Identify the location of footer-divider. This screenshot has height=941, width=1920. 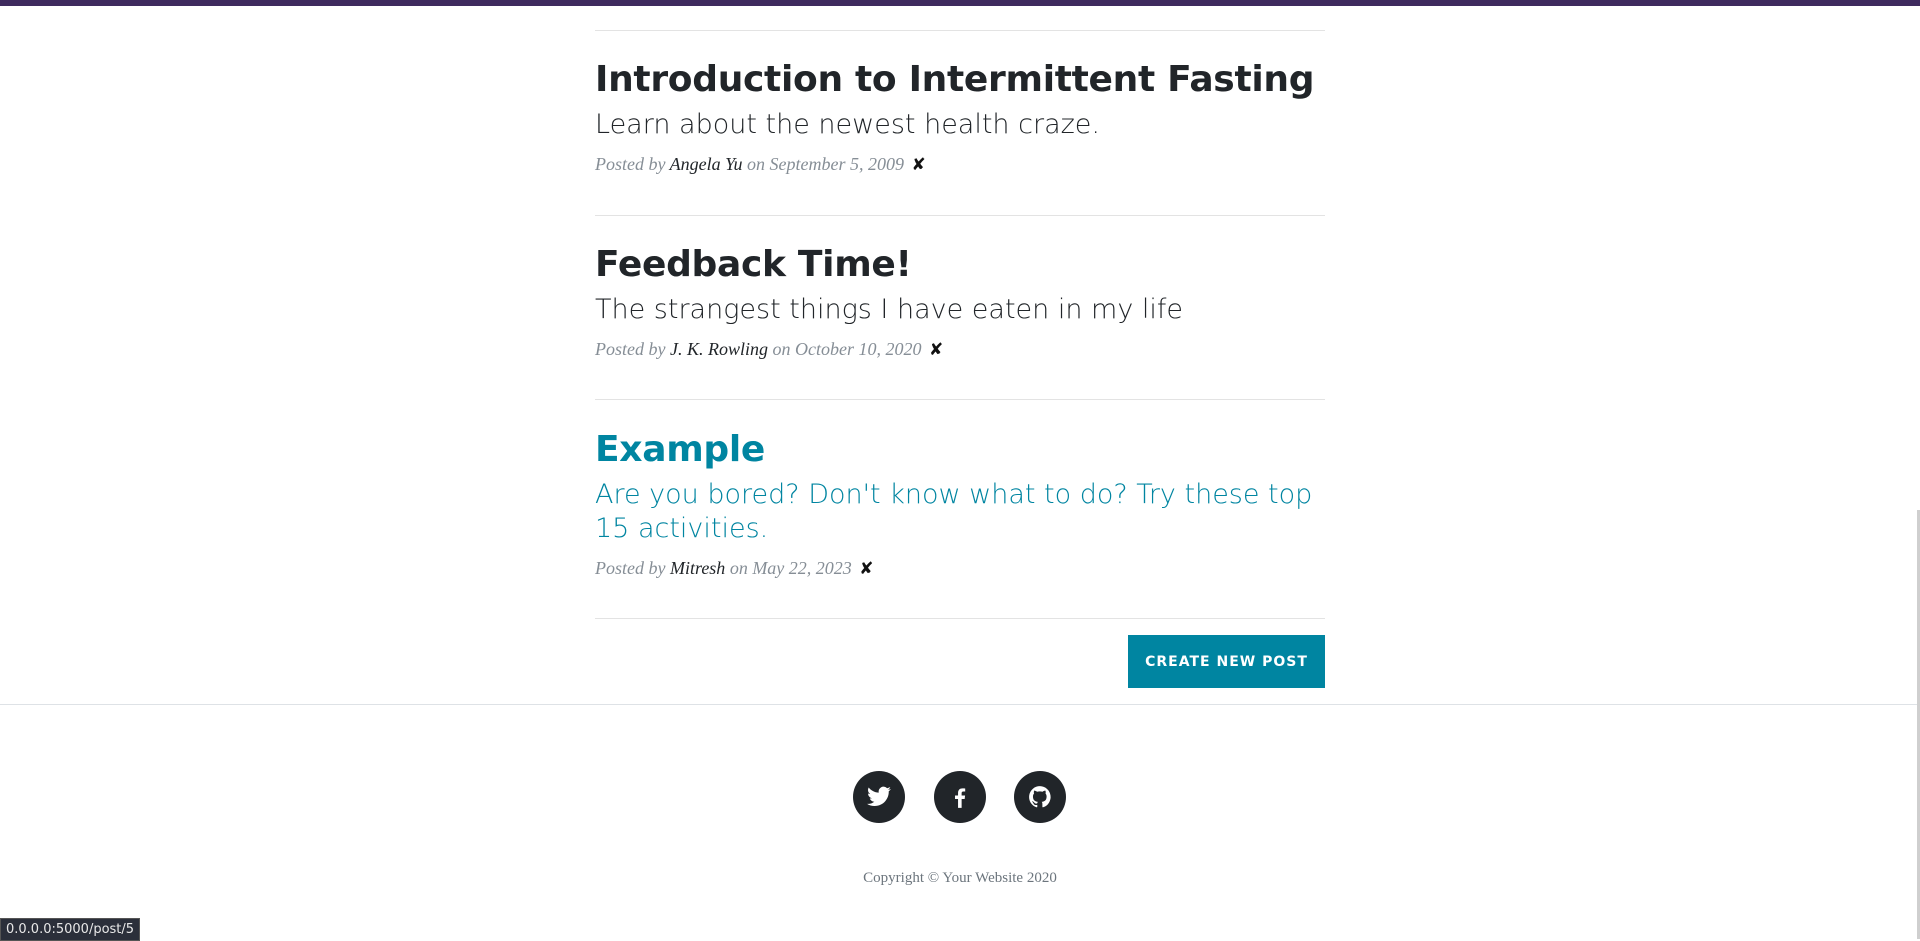
(960, 704).